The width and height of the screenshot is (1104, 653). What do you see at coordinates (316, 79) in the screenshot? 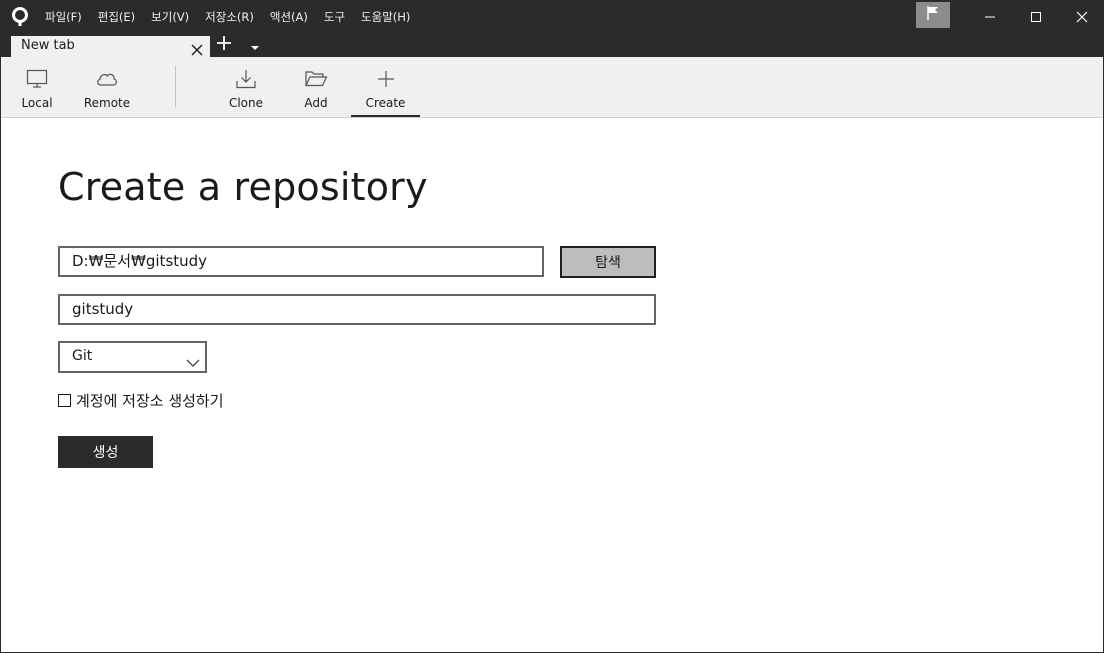
I see `folder-open-icon` at bounding box center [316, 79].